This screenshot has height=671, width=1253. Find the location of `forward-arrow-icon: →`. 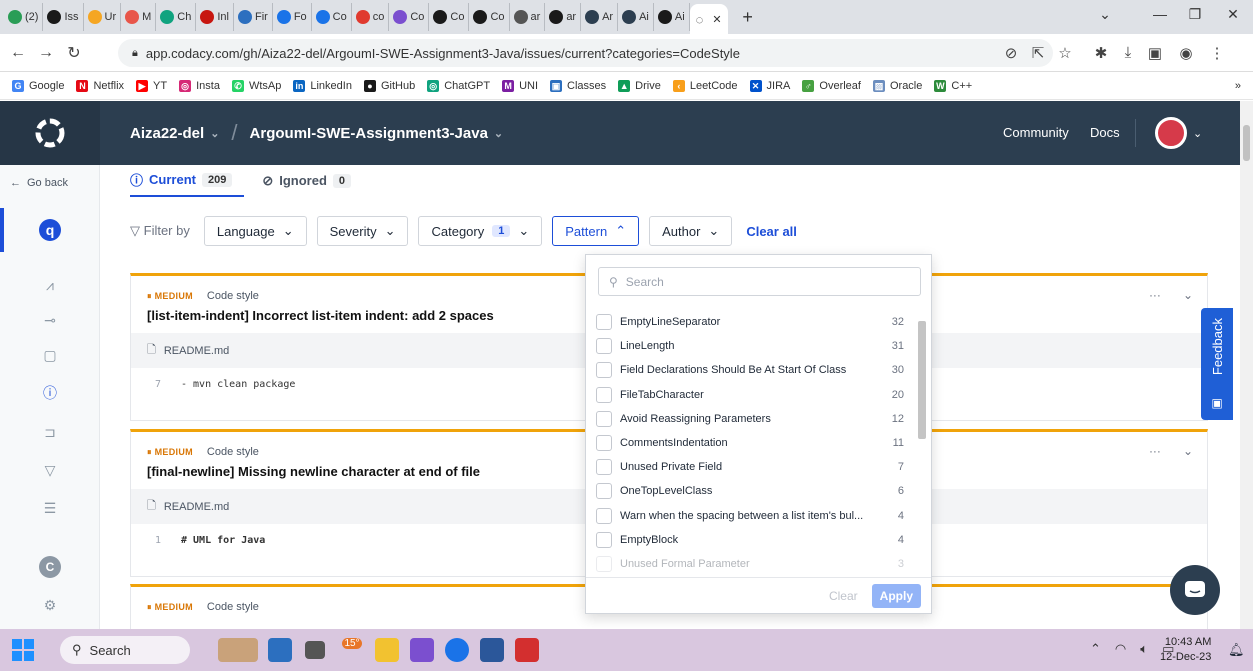

forward-arrow-icon: → is located at coordinates (46, 53).